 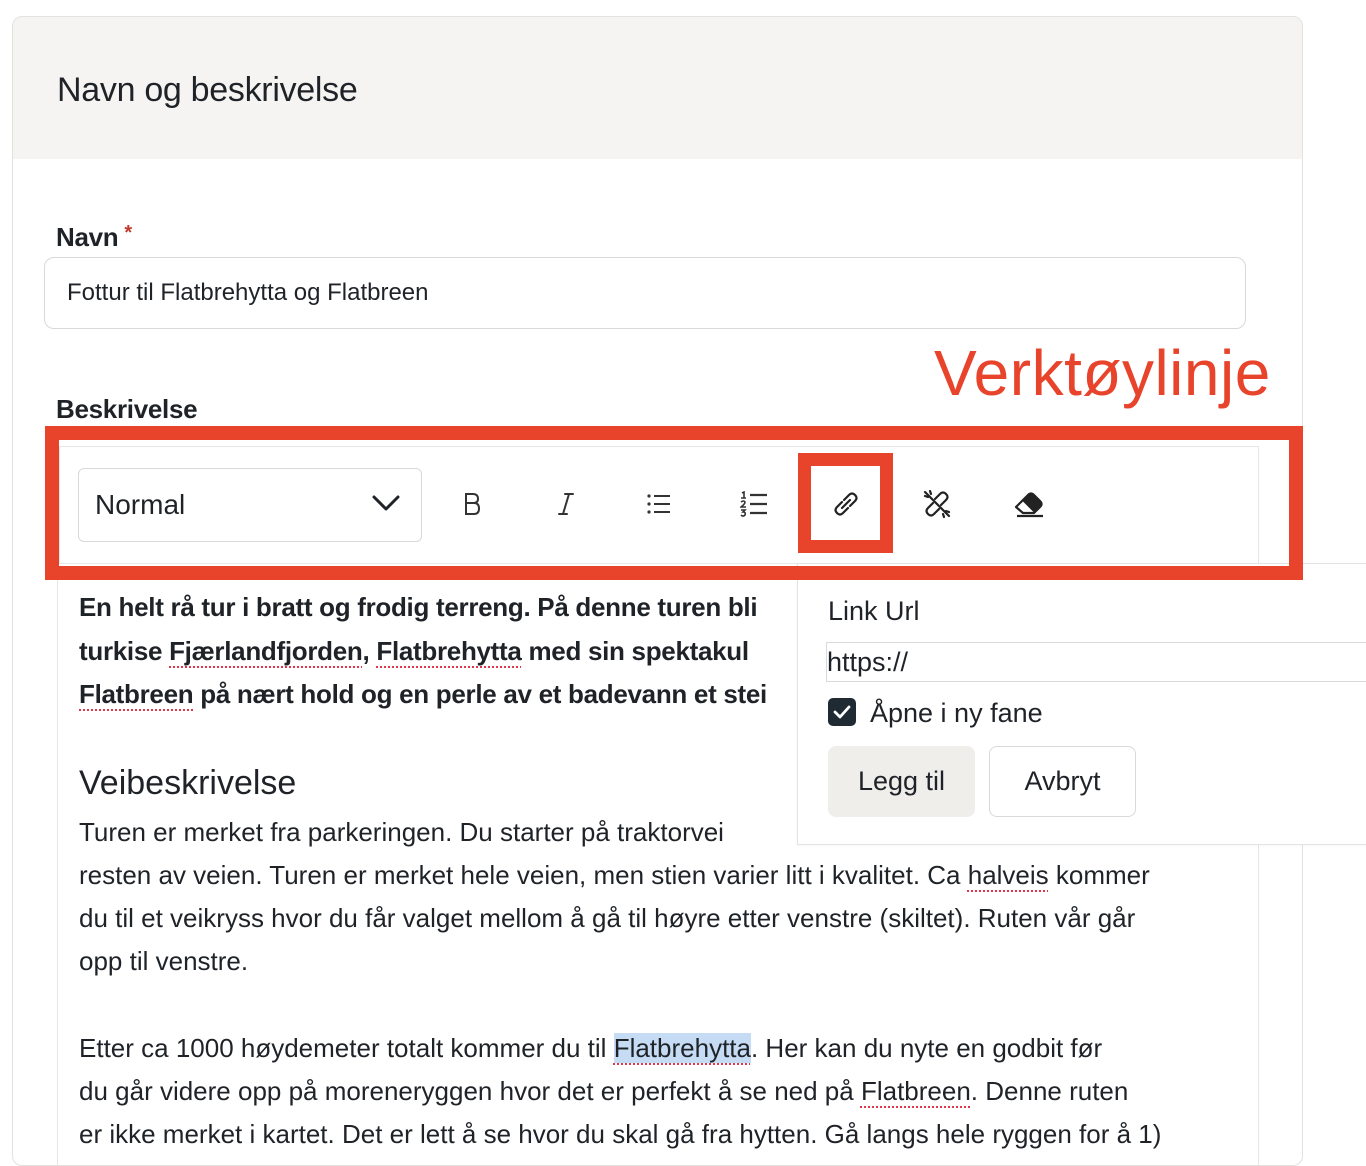 I want to click on link-popover: Link Url Åpne i ny fane Legg til Avbryt, so click(x=1081, y=704).